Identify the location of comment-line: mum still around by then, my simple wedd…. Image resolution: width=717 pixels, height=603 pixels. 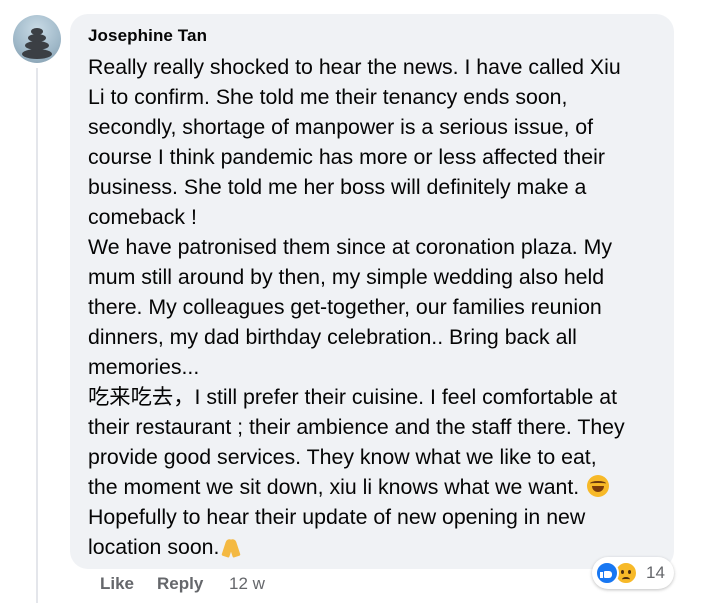
(346, 277).